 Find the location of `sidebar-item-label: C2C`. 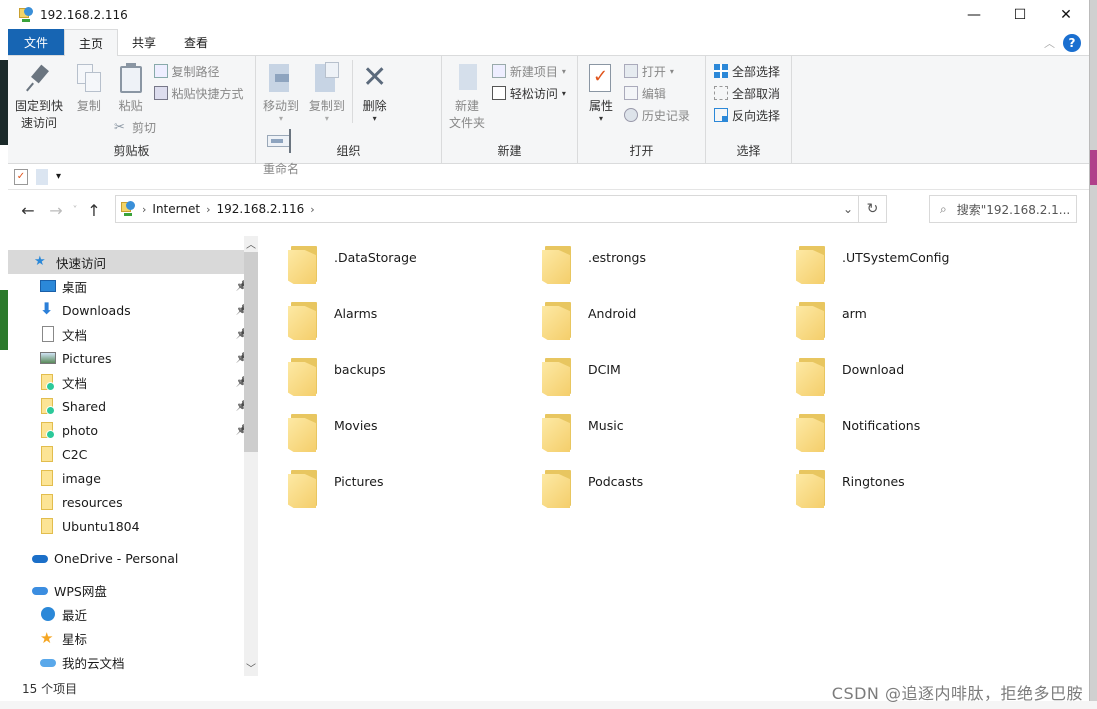

sidebar-item-label: C2C is located at coordinates (75, 454).